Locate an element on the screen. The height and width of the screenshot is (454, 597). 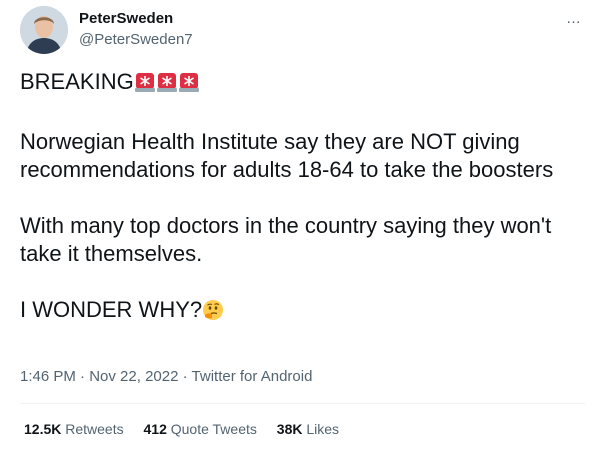
avatar-image is located at coordinates (44, 30).